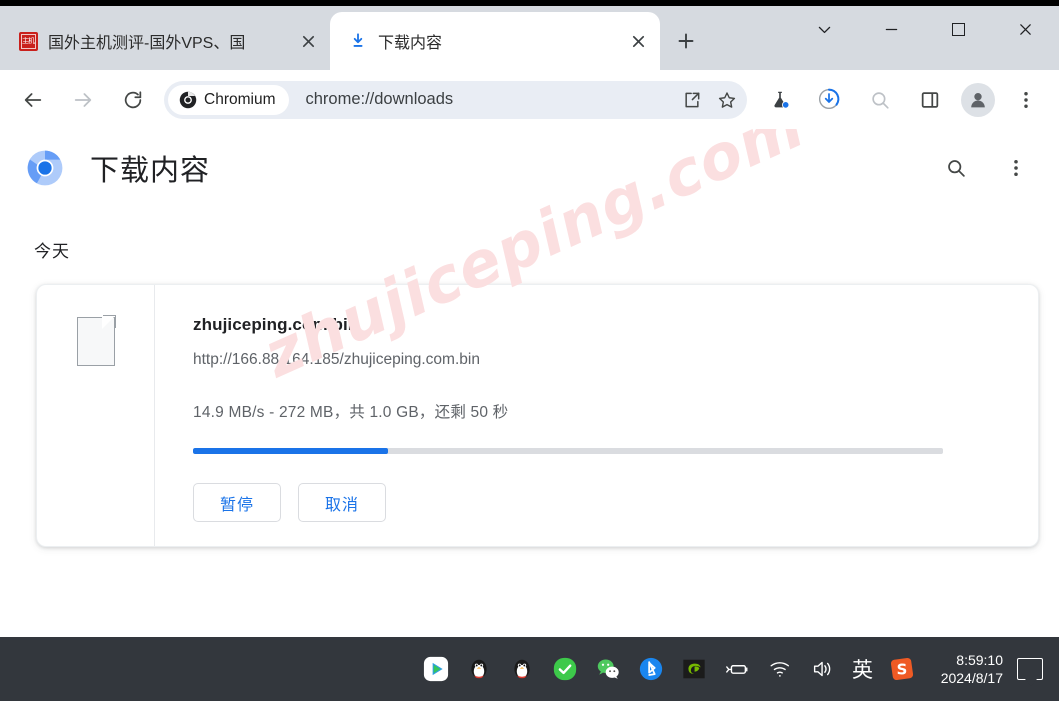  What do you see at coordinates (495, 41) in the screenshot?
I see `tab-active-downloads: 下载内容` at bounding box center [495, 41].